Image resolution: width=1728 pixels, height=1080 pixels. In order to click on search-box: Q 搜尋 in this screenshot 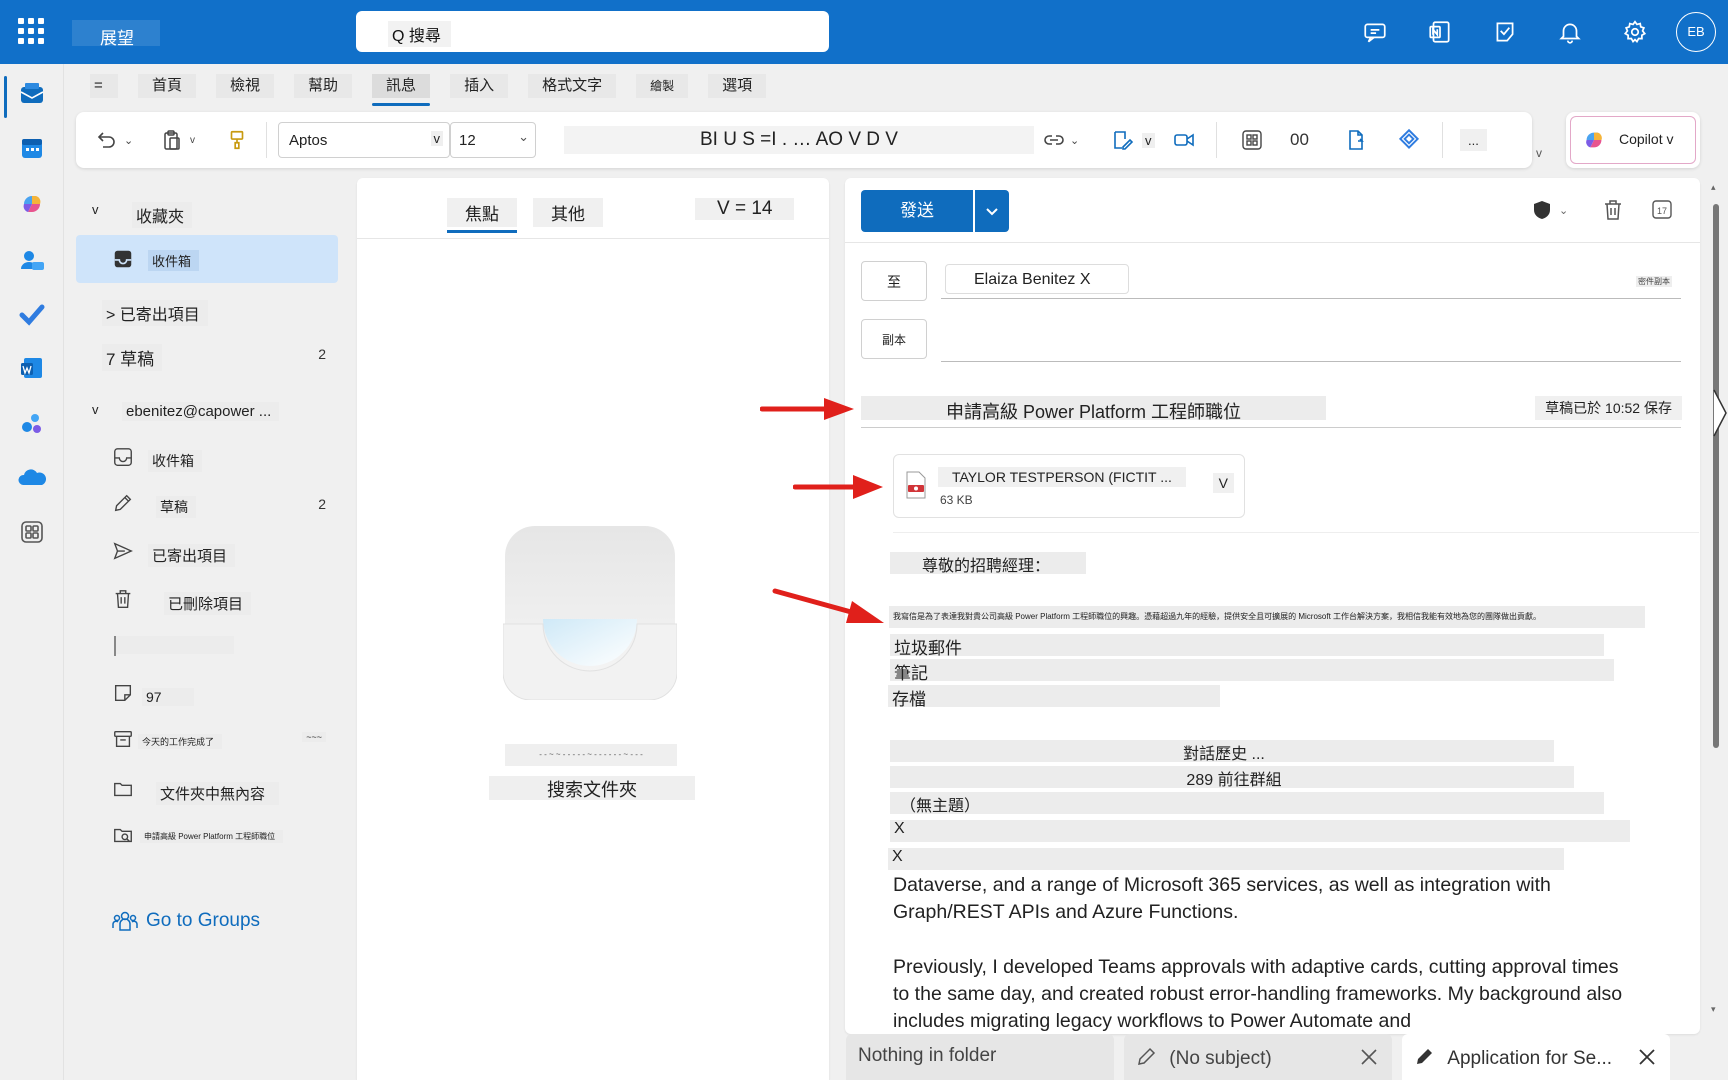, I will do `click(592, 31)`.